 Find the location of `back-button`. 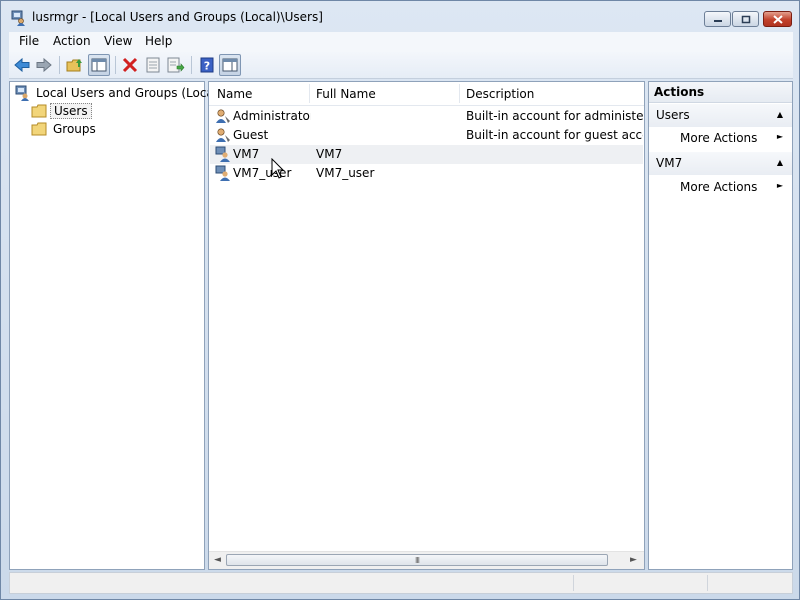

back-button is located at coordinates (22, 65).